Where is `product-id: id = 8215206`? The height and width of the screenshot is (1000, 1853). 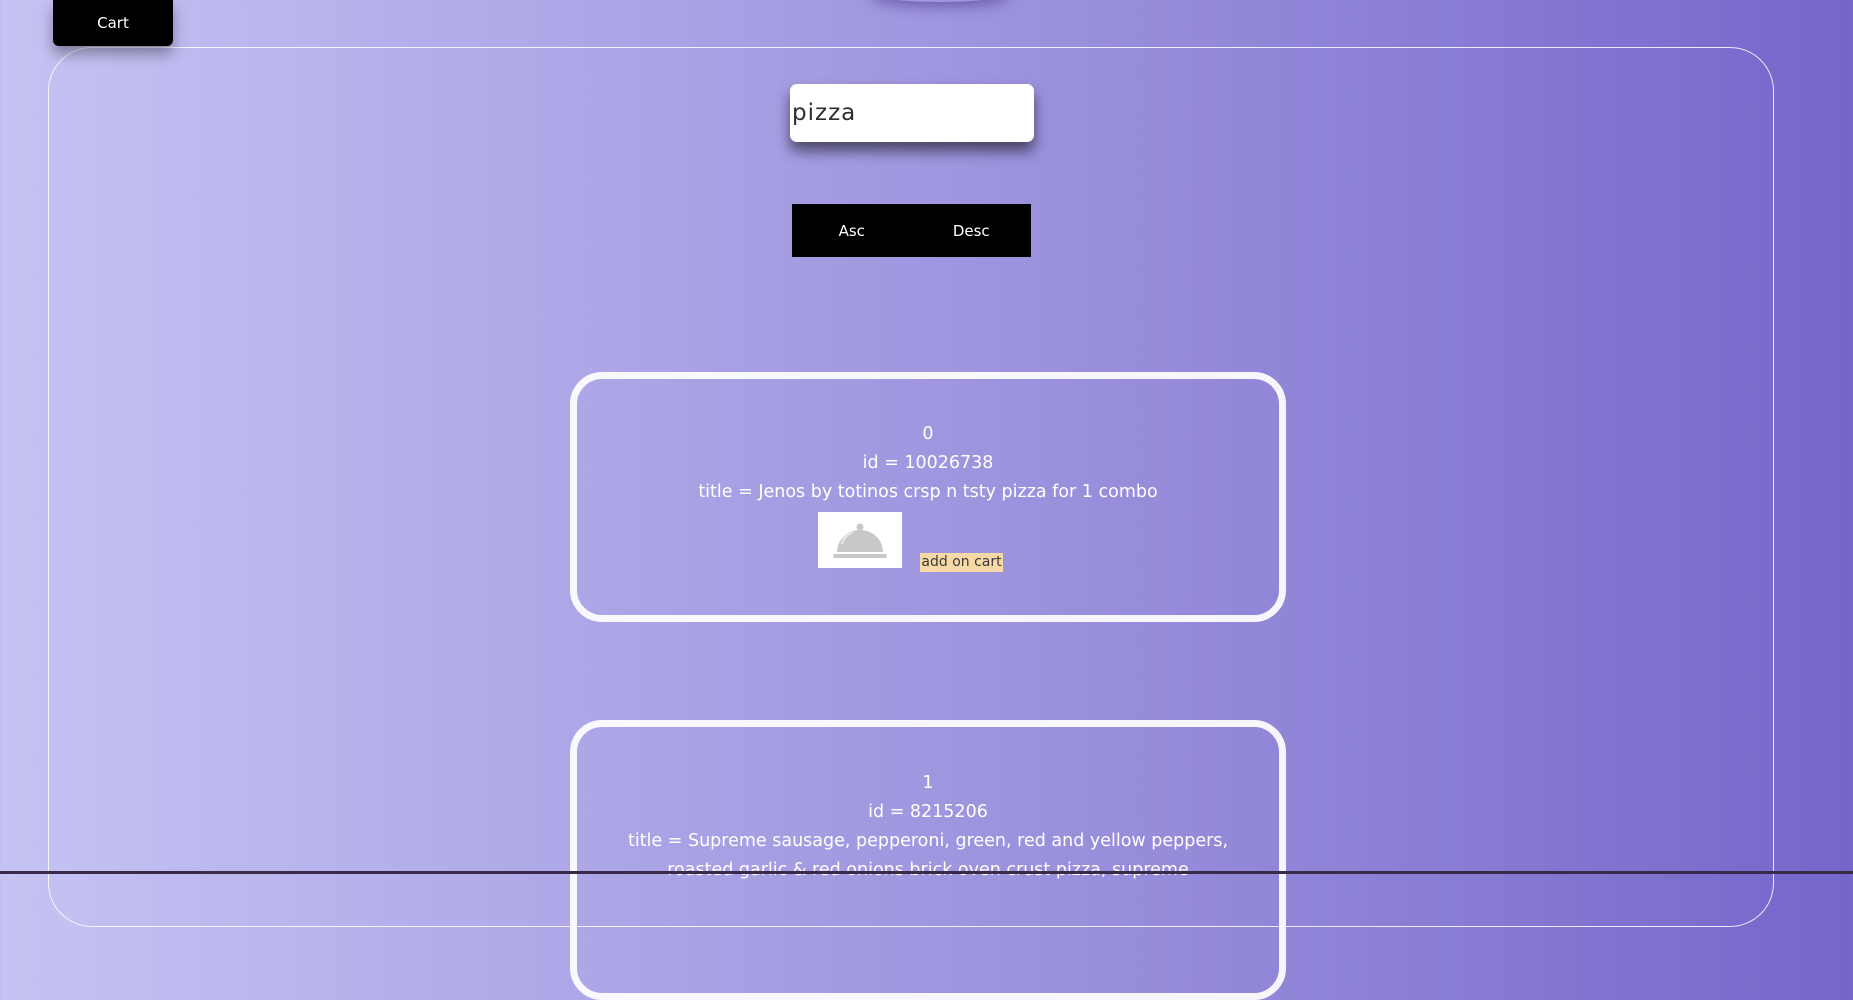
product-id: id = 8215206 is located at coordinates (928, 812).